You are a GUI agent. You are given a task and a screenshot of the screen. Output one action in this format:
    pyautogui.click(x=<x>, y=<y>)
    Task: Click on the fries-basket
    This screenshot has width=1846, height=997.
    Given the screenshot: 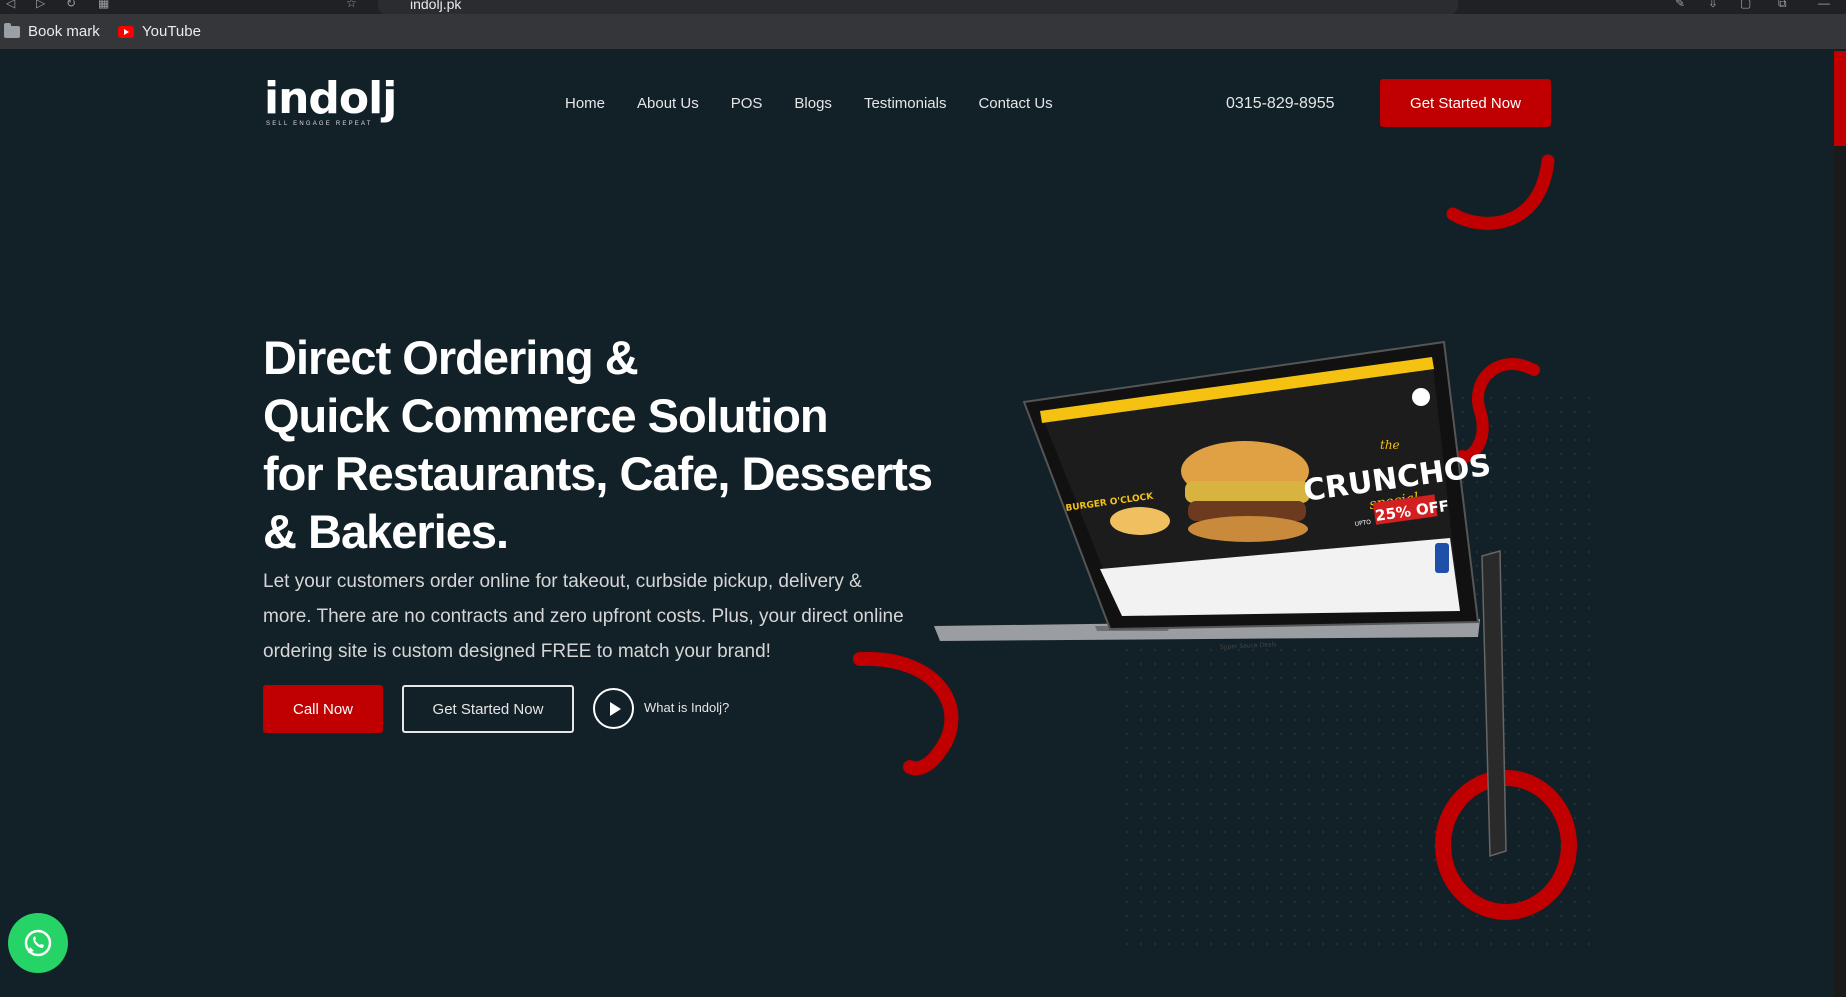 What is the action you would take?
    pyautogui.click(x=1140, y=521)
    